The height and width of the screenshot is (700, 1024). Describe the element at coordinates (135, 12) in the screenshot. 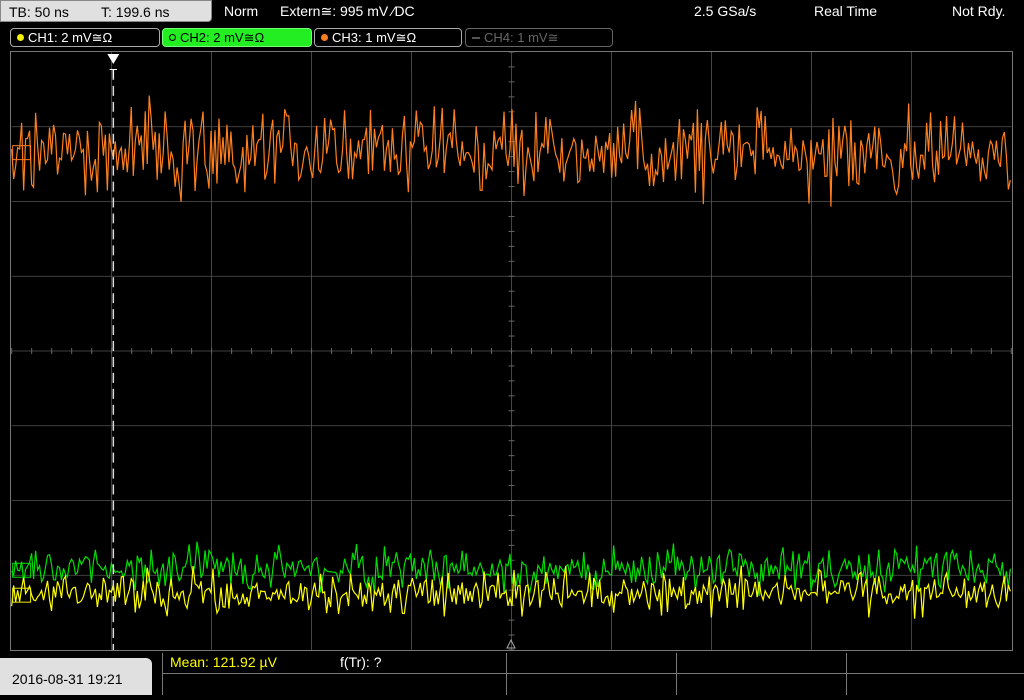

I see `trigger-time-label: T: 199.6 ns` at that location.